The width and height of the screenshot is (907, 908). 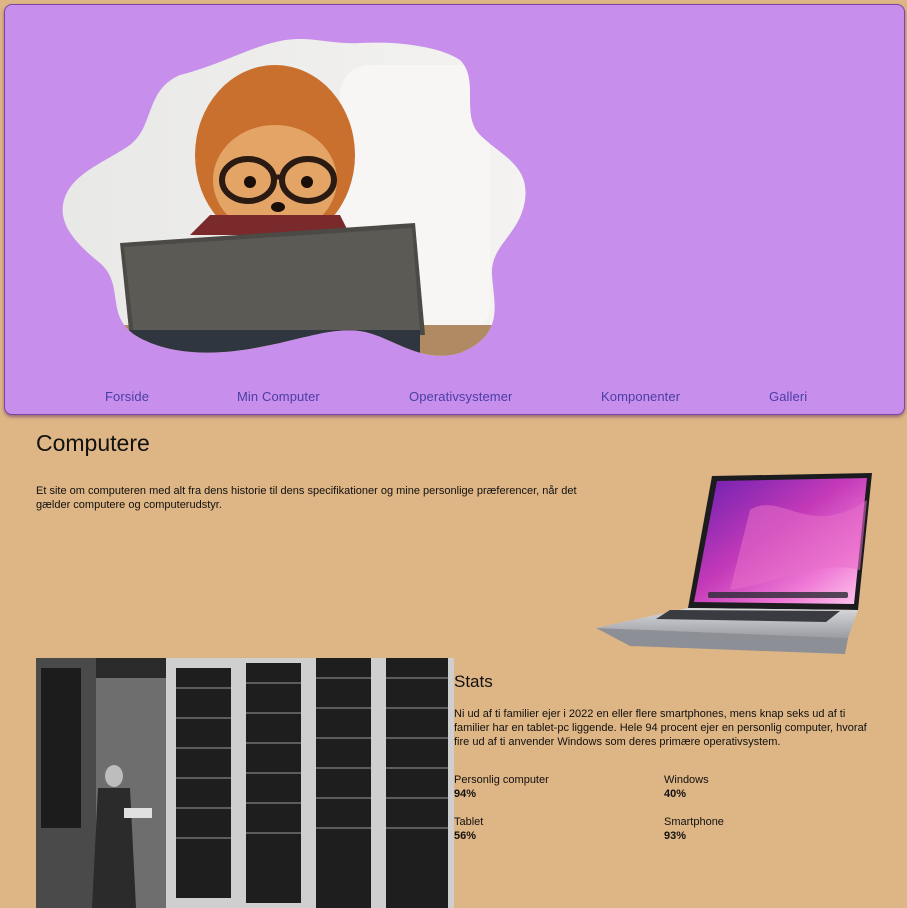 I want to click on laptop-image, so click(x=734, y=563).